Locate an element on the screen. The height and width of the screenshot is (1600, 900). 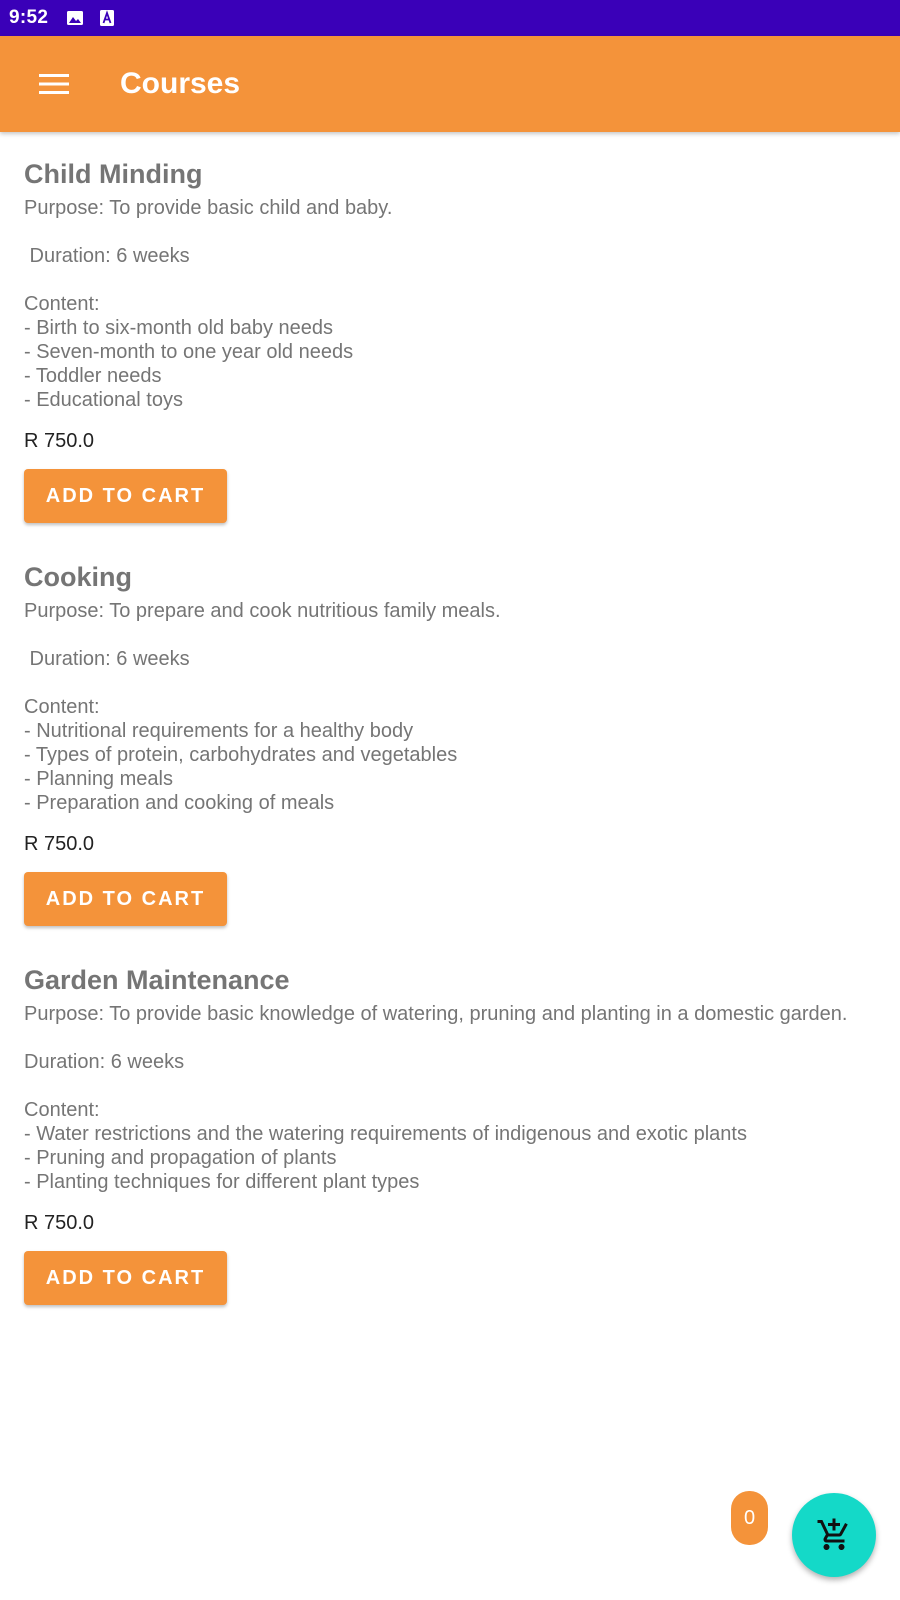
status-time: 9:52 is located at coordinates (29, 17).